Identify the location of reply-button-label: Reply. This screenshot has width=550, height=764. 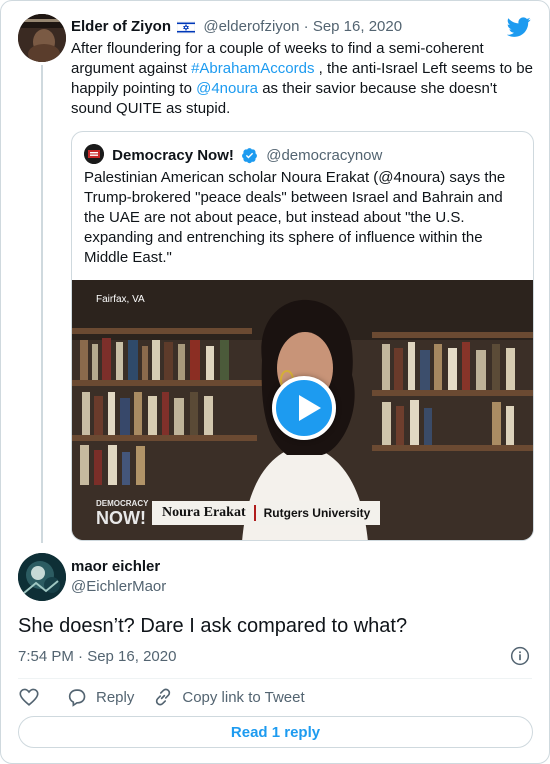
(115, 697).